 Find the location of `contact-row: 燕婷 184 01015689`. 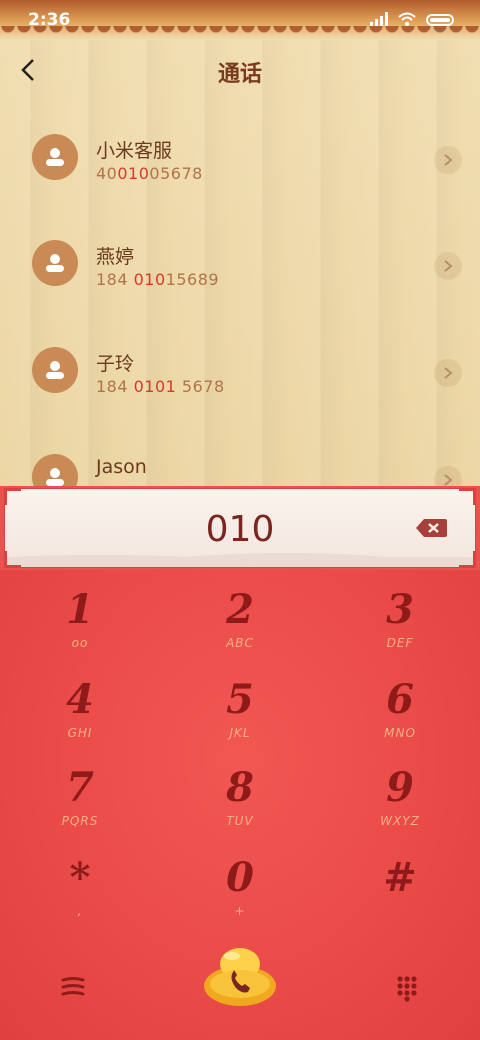

contact-row: 燕婷 184 01015689 is located at coordinates (240, 266).